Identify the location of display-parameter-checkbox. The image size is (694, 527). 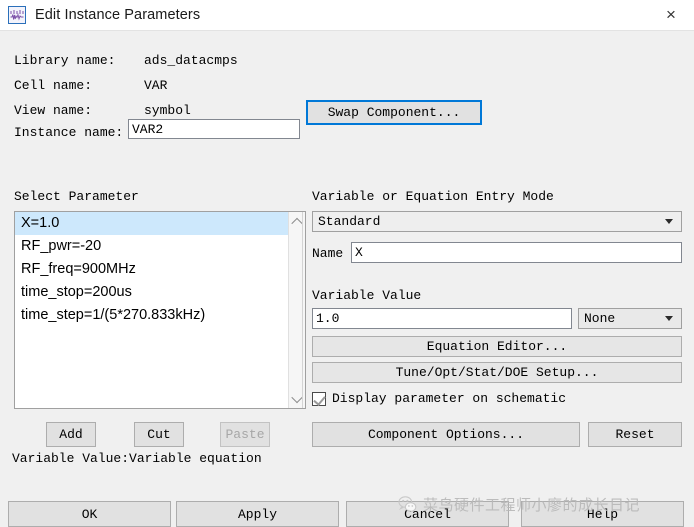
(319, 398).